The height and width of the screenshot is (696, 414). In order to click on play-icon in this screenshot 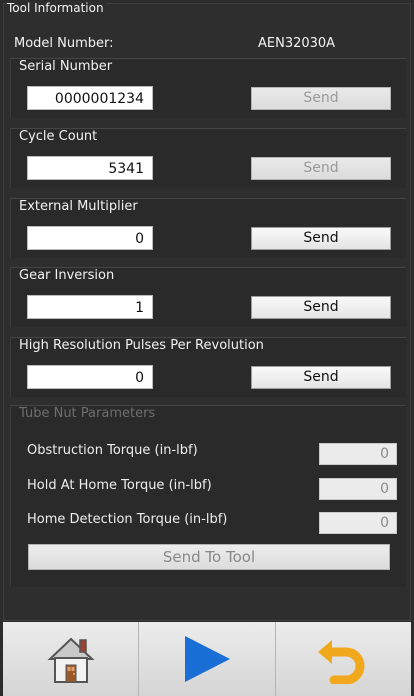, I will do `click(207, 659)`.